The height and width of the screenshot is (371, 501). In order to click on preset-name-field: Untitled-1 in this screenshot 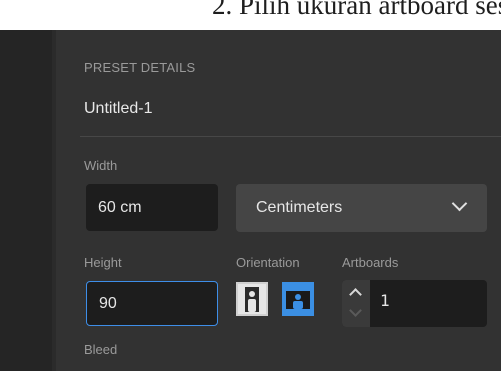, I will do `click(118, 109)`.